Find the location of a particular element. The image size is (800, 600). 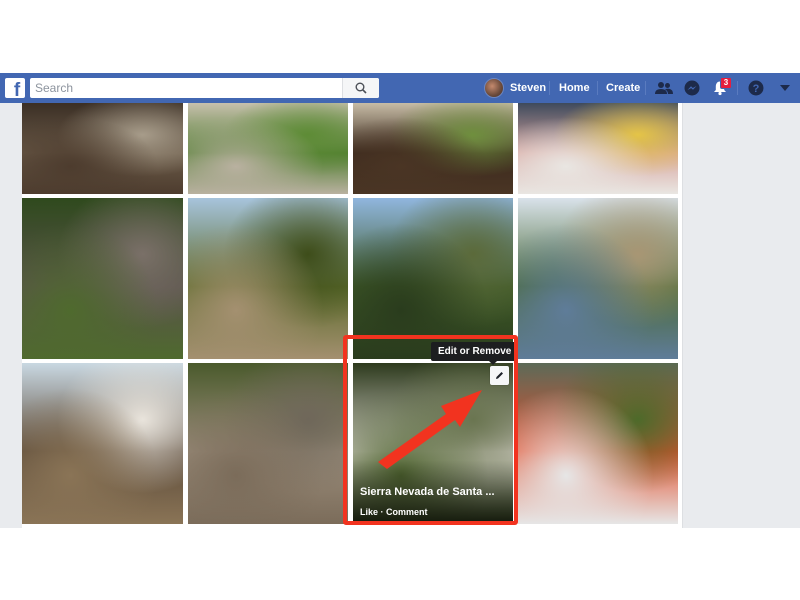

profile-link: Steven is located at coordinates (515, 88).